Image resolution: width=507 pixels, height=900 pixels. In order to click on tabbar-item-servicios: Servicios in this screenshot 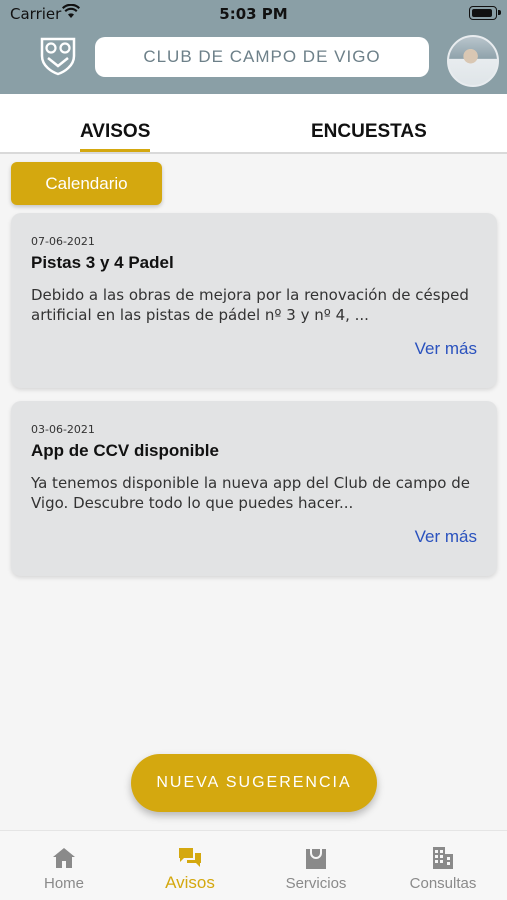, I will do `click(316, 865)`.